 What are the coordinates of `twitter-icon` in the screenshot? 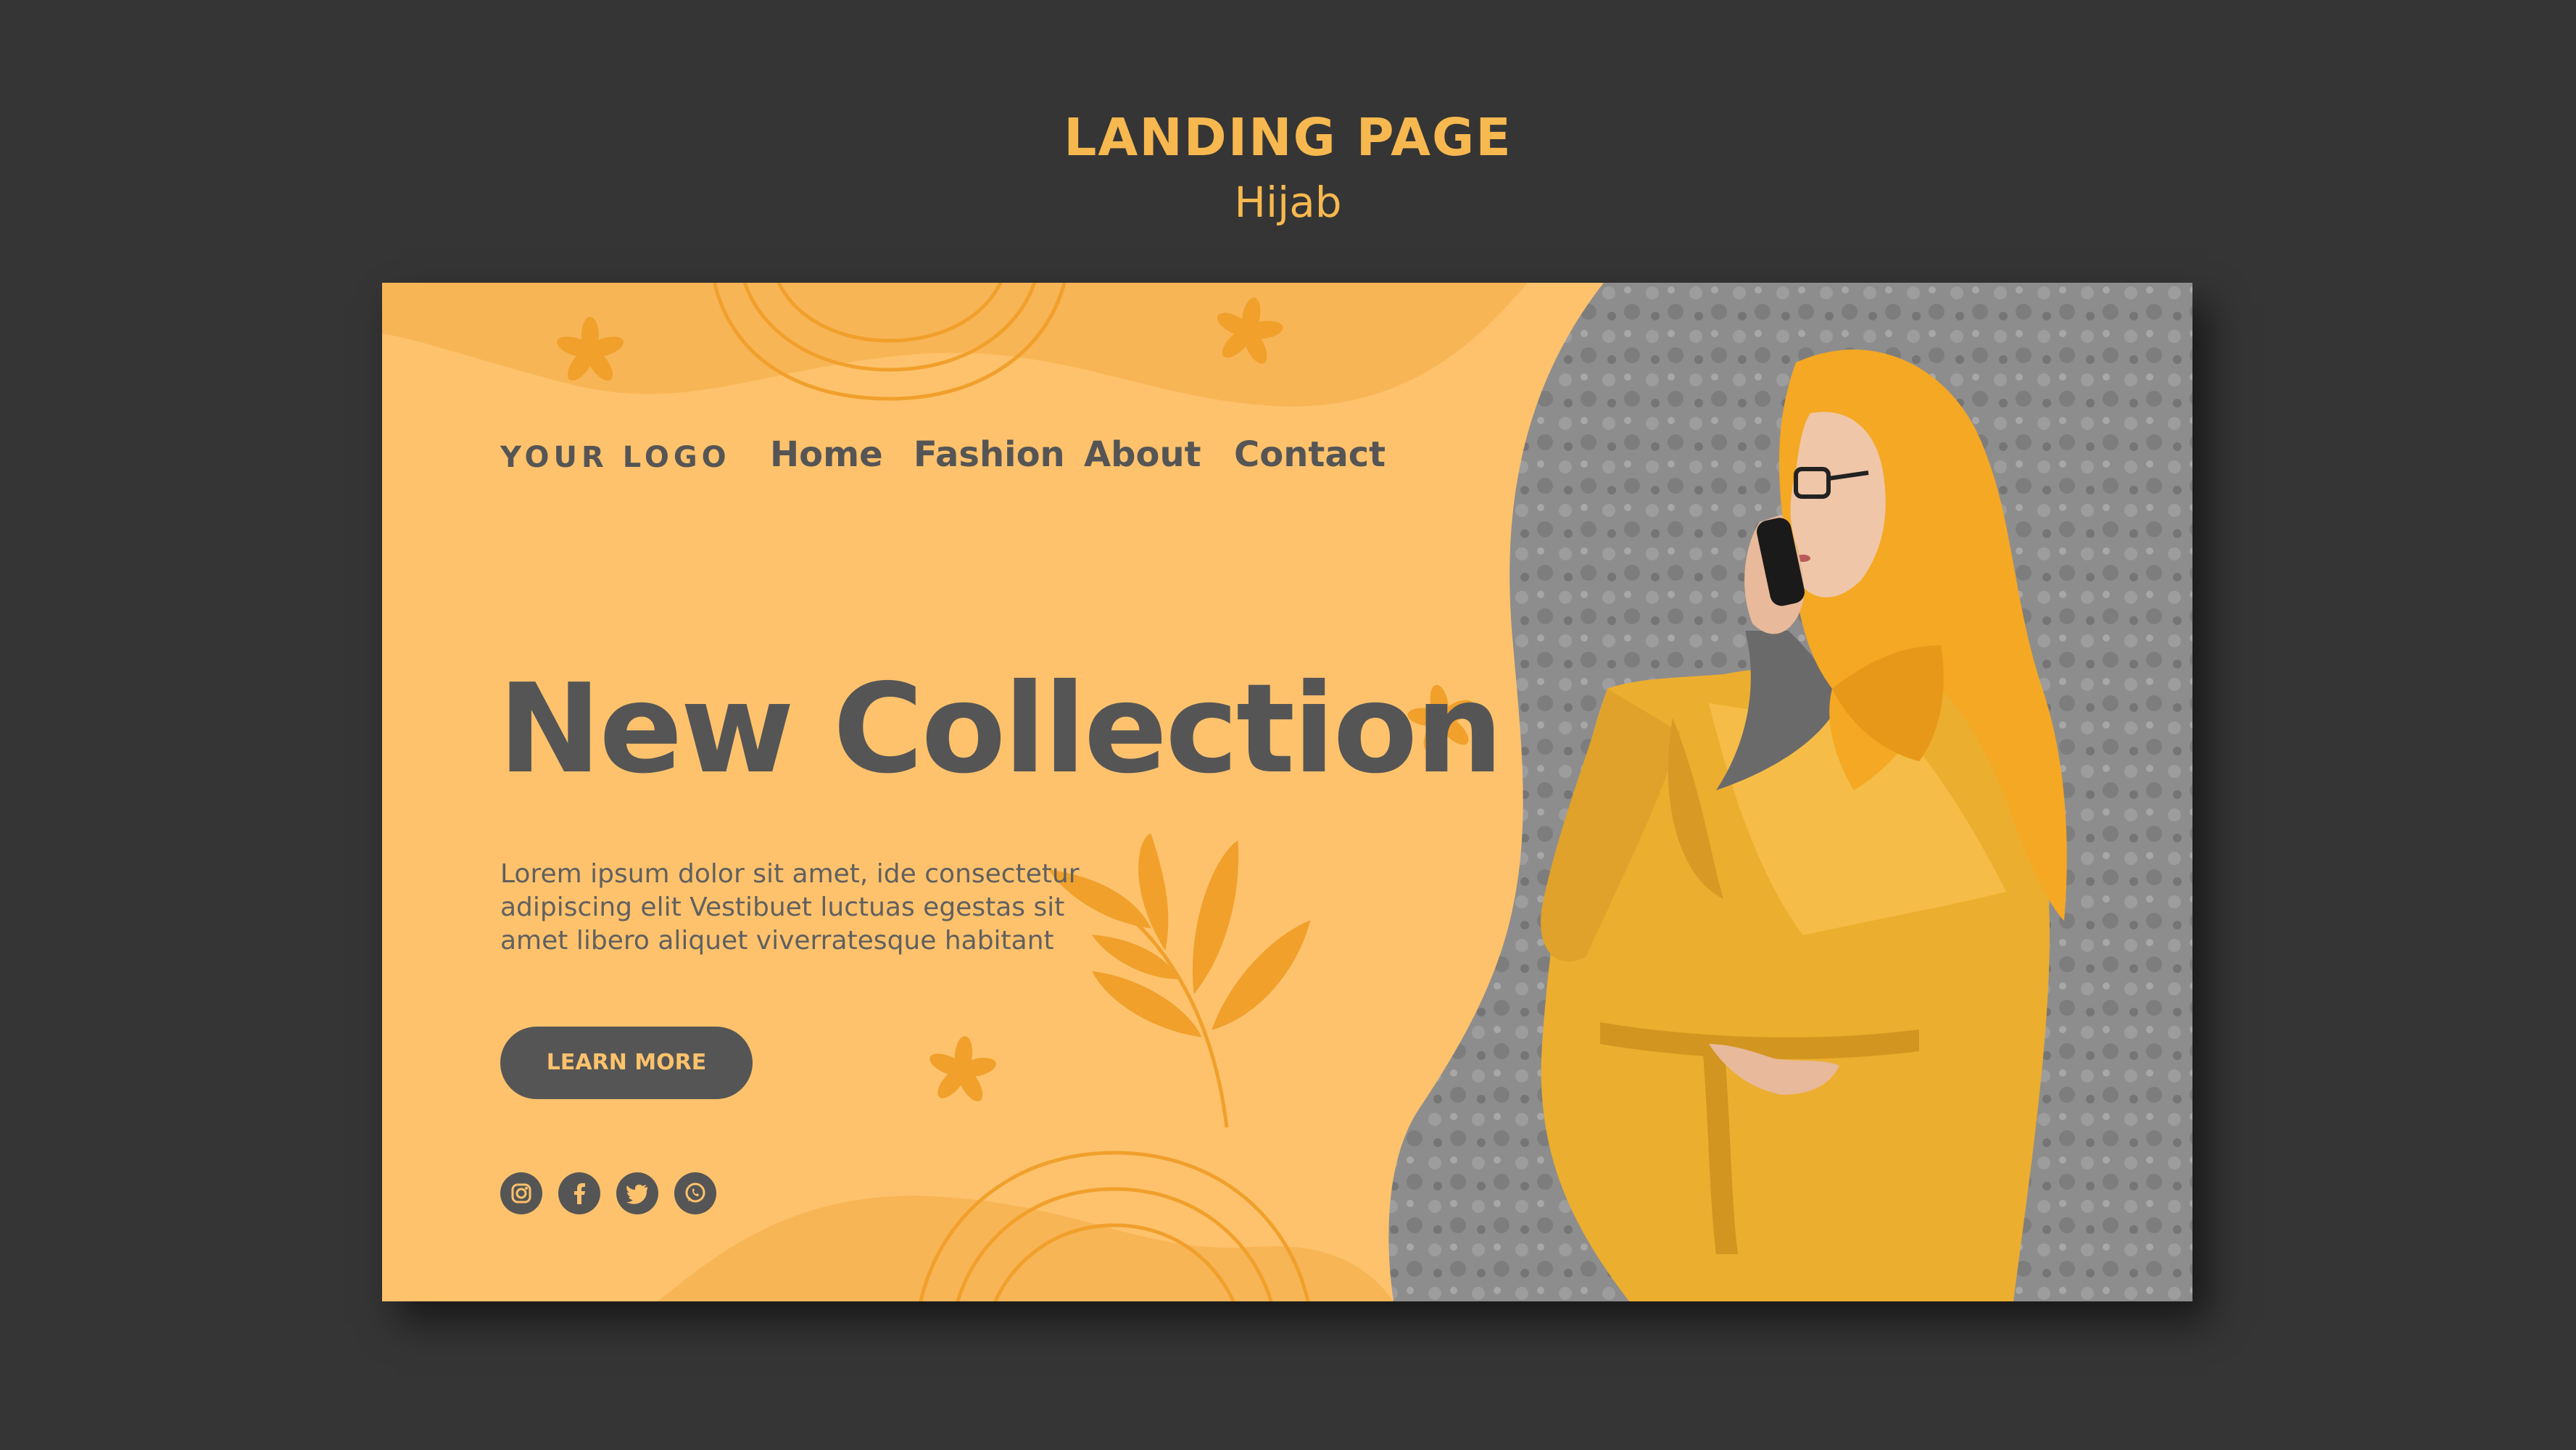 It's located at (637, 1193).